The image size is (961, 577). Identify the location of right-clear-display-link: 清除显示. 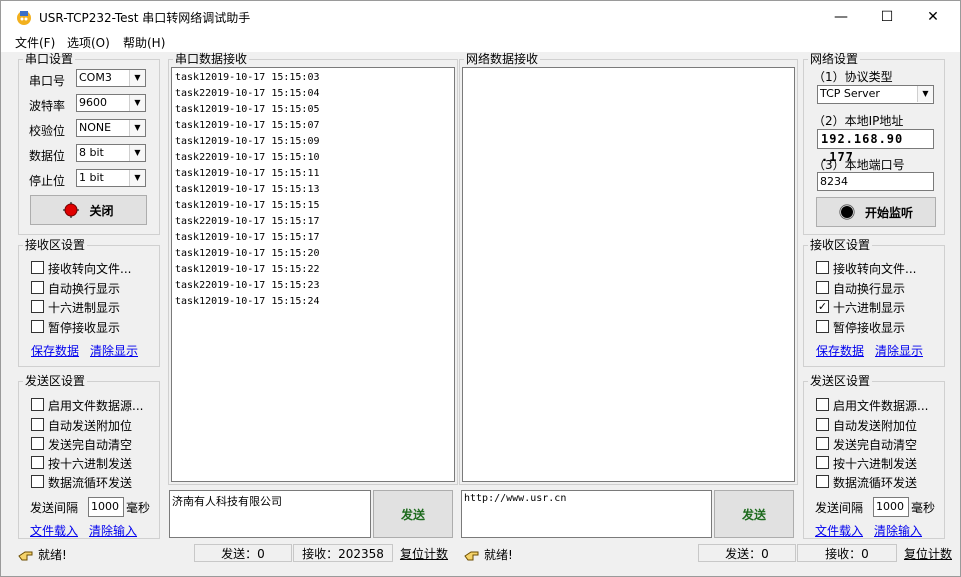
(899, 350).